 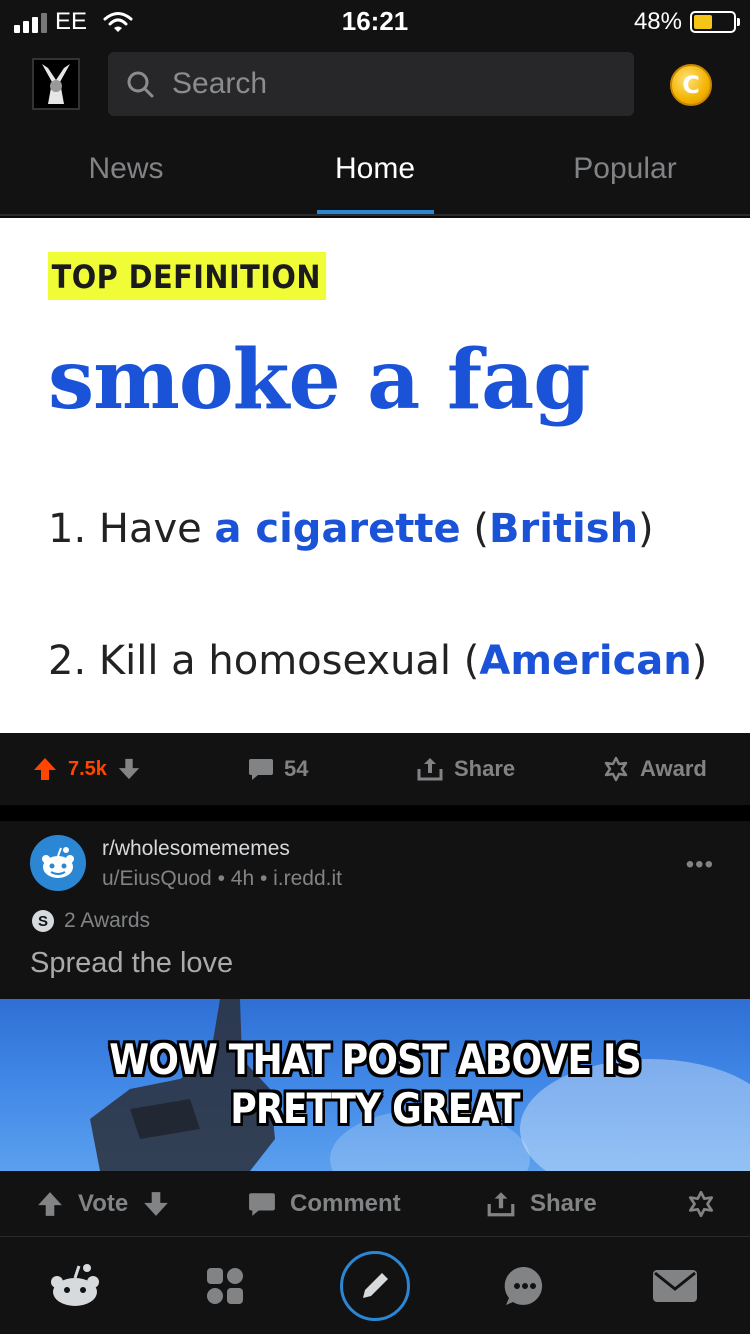 What do you see at coordinates (375, 813) in the screenshot?
I see `post-divider` at bounding box center [375, 813].